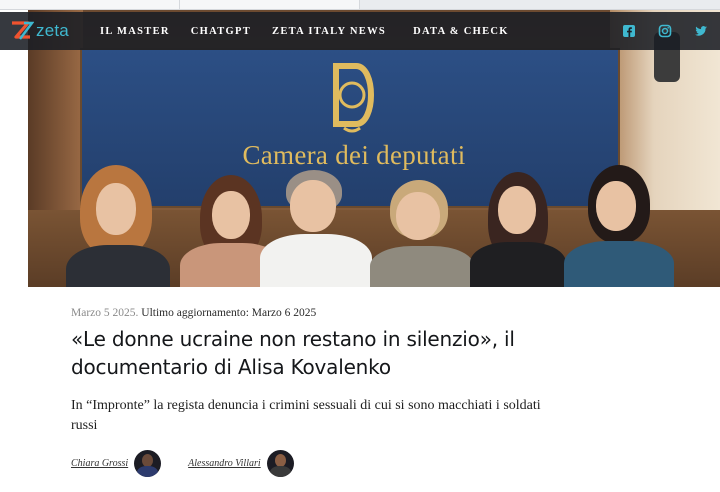  Describe the element at coordinates (229, 313) in the screenshot. I see `last-updated: Ultimo aggiornamento: Marzo 6 2025` at that location.